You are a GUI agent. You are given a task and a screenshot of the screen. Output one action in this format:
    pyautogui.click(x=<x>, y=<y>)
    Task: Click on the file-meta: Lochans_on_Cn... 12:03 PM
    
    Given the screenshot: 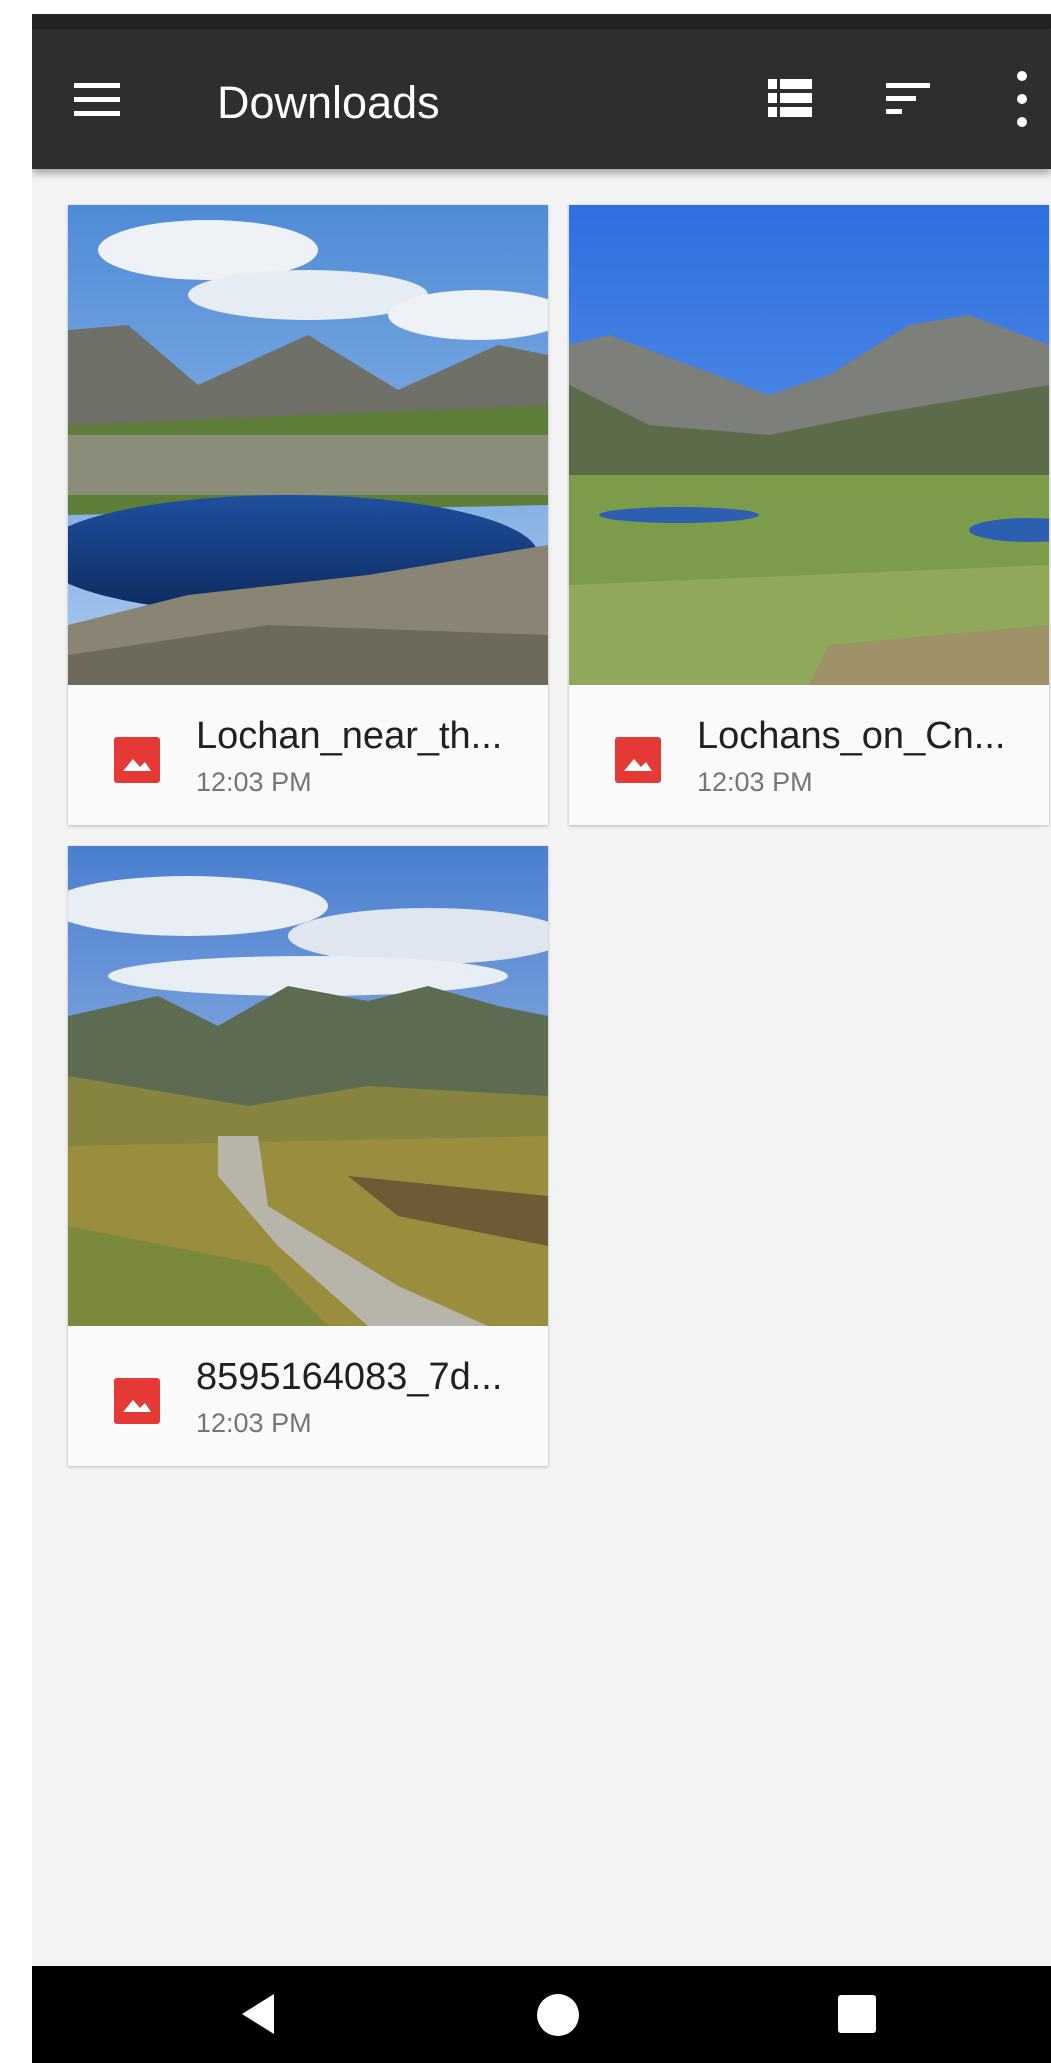 What is the action you would take?
    pyautogui.click(x=809, y=755)
    